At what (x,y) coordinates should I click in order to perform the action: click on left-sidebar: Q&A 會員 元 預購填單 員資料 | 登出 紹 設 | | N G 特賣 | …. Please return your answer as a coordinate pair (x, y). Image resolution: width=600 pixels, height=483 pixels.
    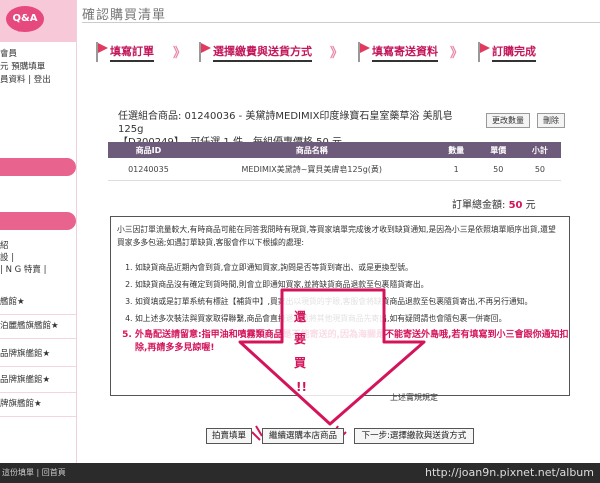
    Looking at the image, I should click on (38, 231).